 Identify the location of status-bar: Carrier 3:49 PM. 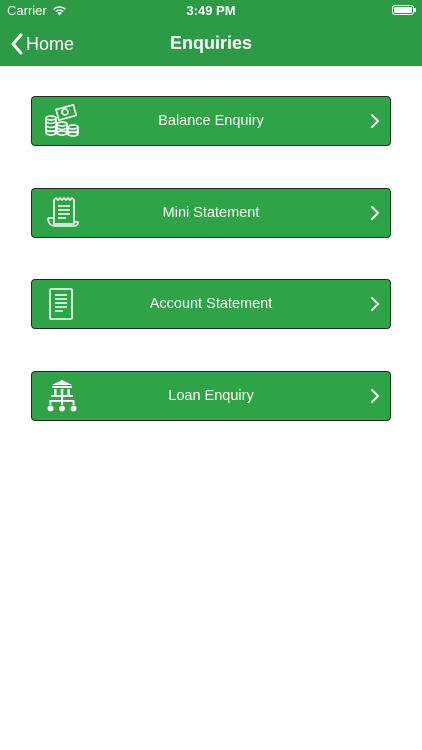
(211, 11).